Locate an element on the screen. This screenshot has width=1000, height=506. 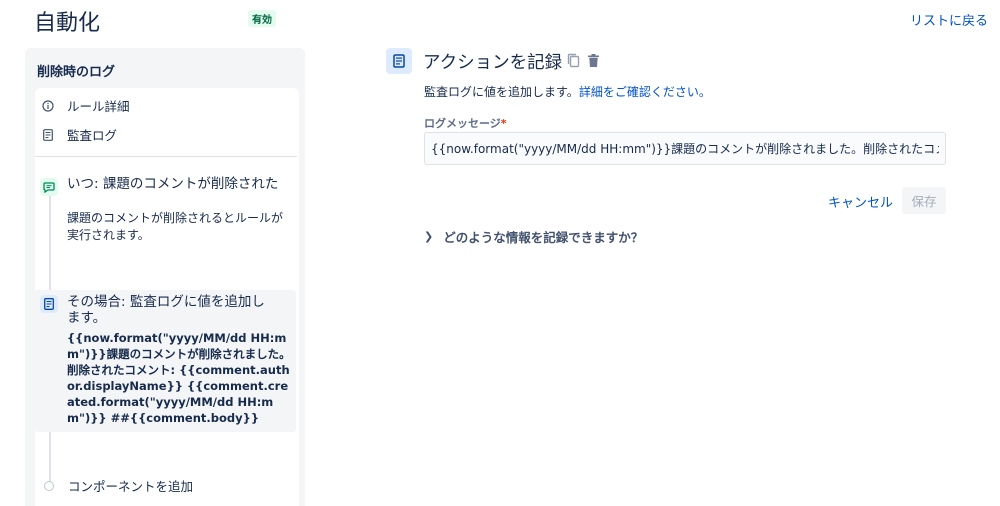
log-message-label: ログメッセージ* is located at coordinates (465, 123).